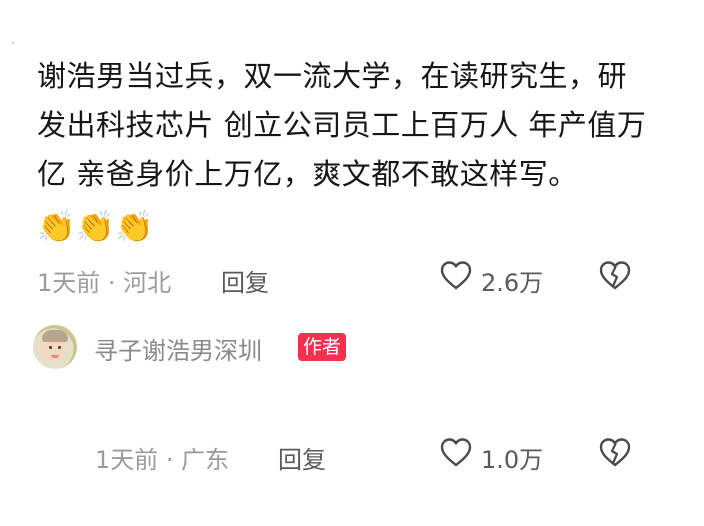  I want to click on reply-time-location: 1天前 · 广东, so click(162, 460).